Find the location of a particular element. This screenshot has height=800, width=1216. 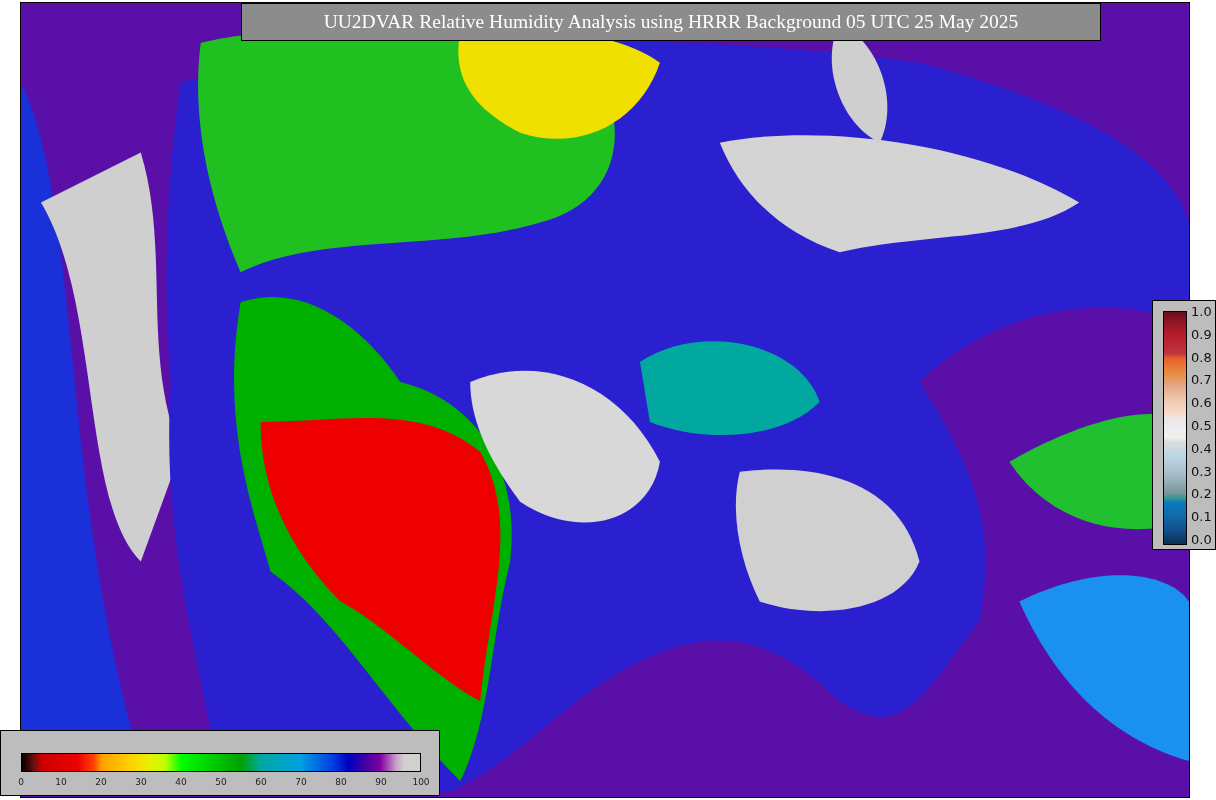

scale-tick-label: 40 is located at coordinates (181, 782).